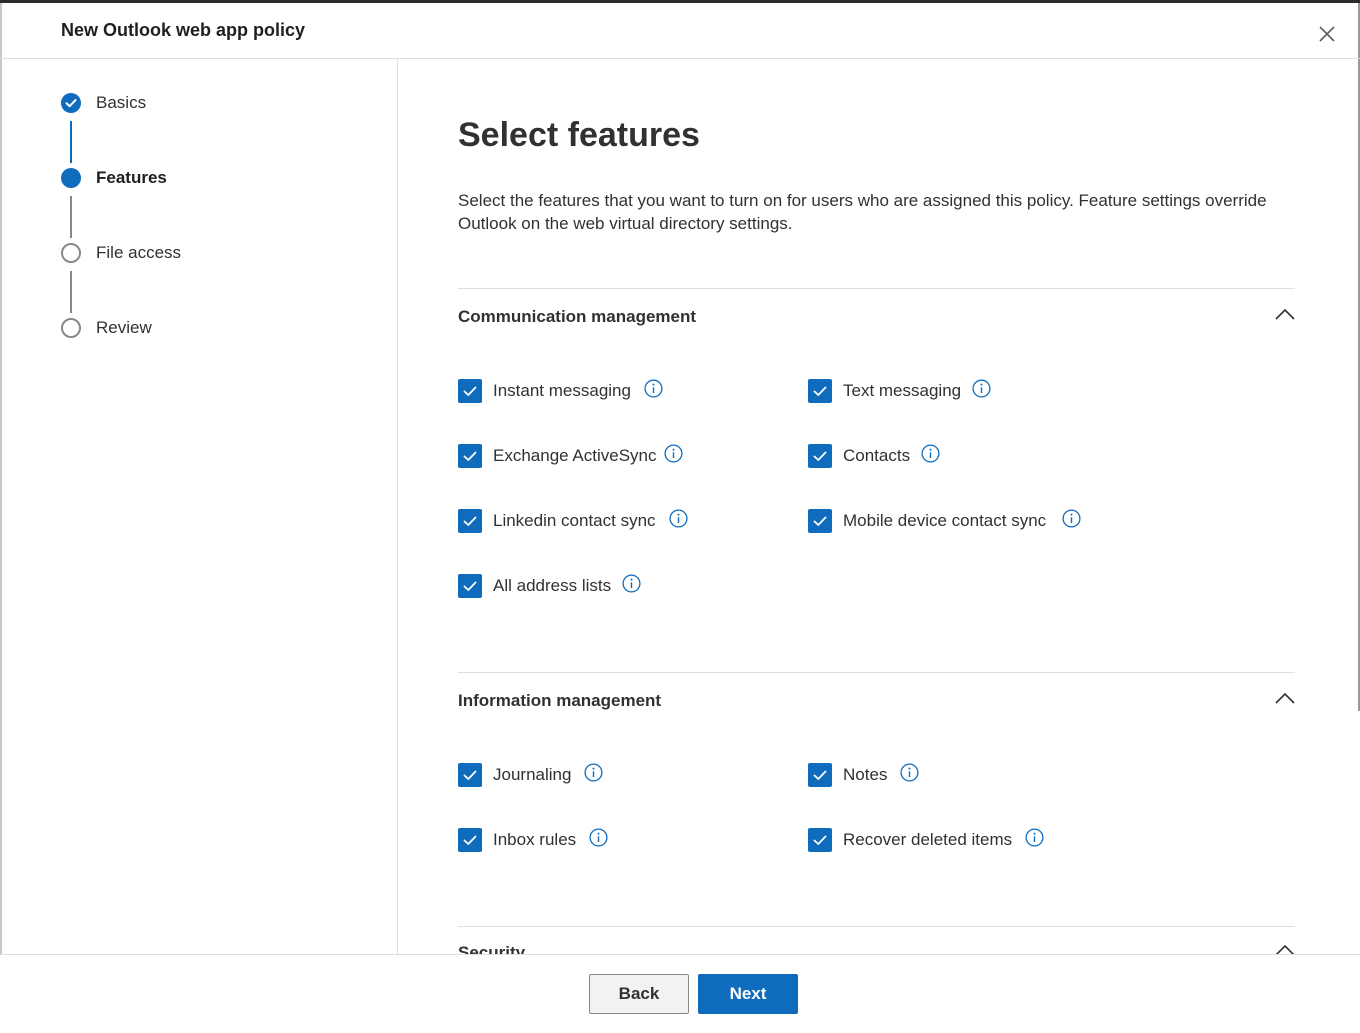 This screenshot has width=1360, height=1033. What do you see at coordinates (535, 839) in the screenshot?
I see `checkbox-label: Inbox rules` at bounding box center [535, 839].